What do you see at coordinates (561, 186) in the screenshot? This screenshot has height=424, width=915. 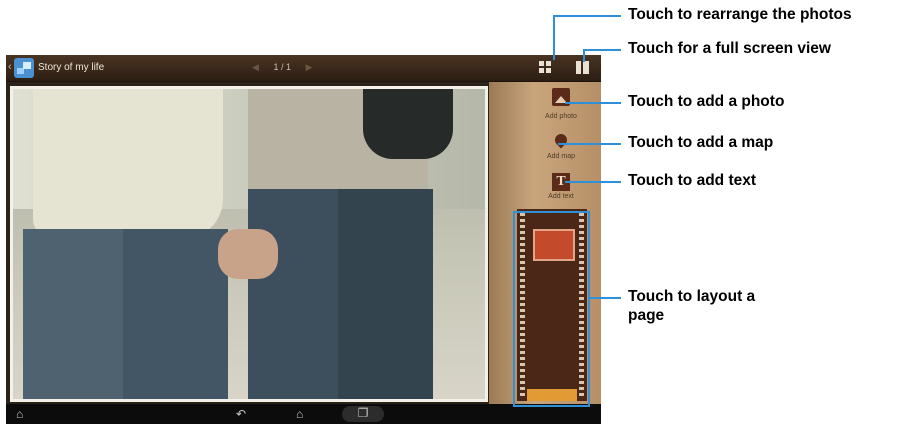 I see `add-text-button: T Add text` at bounding box center [561, 186].